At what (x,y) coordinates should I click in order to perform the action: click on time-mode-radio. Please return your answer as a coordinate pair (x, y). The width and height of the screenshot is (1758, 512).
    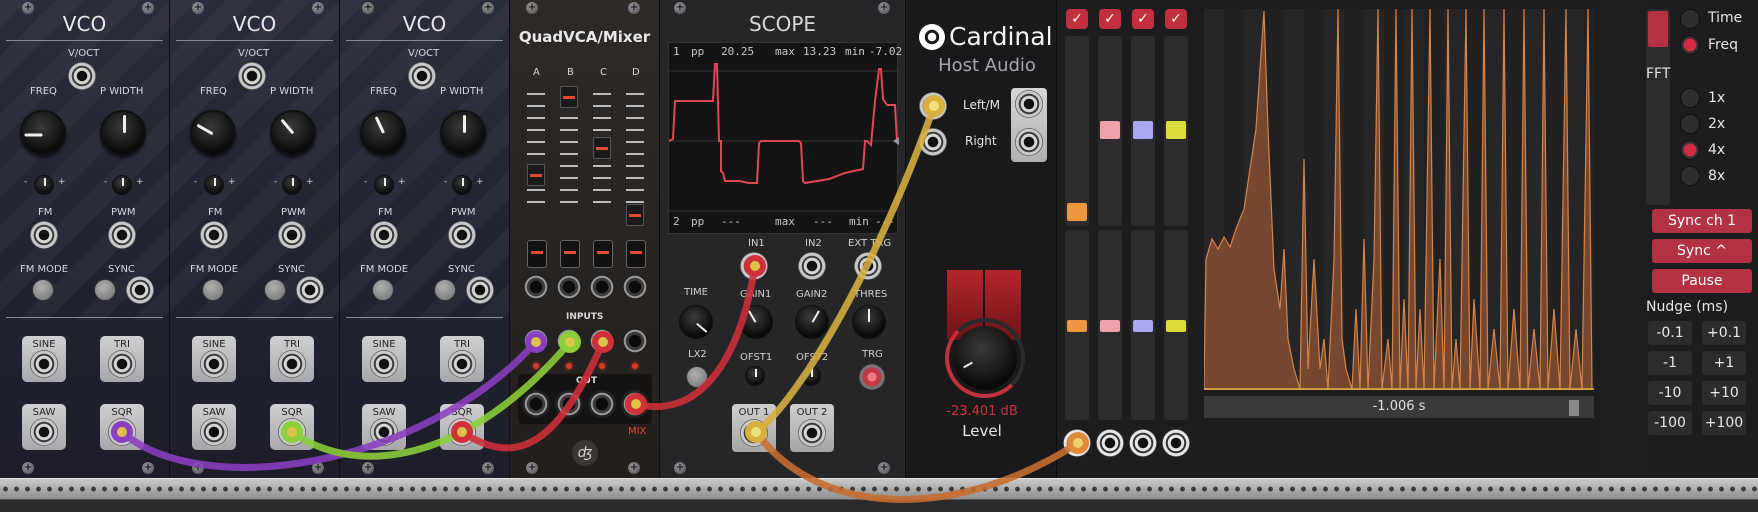
    Looking at the image, I should click on (1690, 19).